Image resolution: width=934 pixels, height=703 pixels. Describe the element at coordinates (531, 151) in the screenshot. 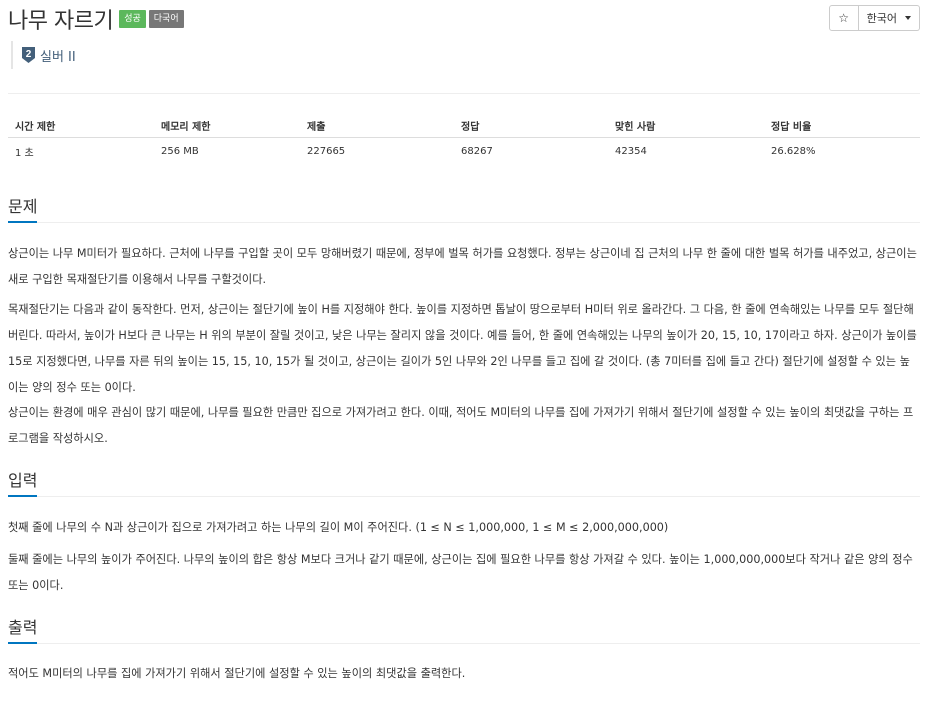

I see `accepted-value: 68267` at that location.